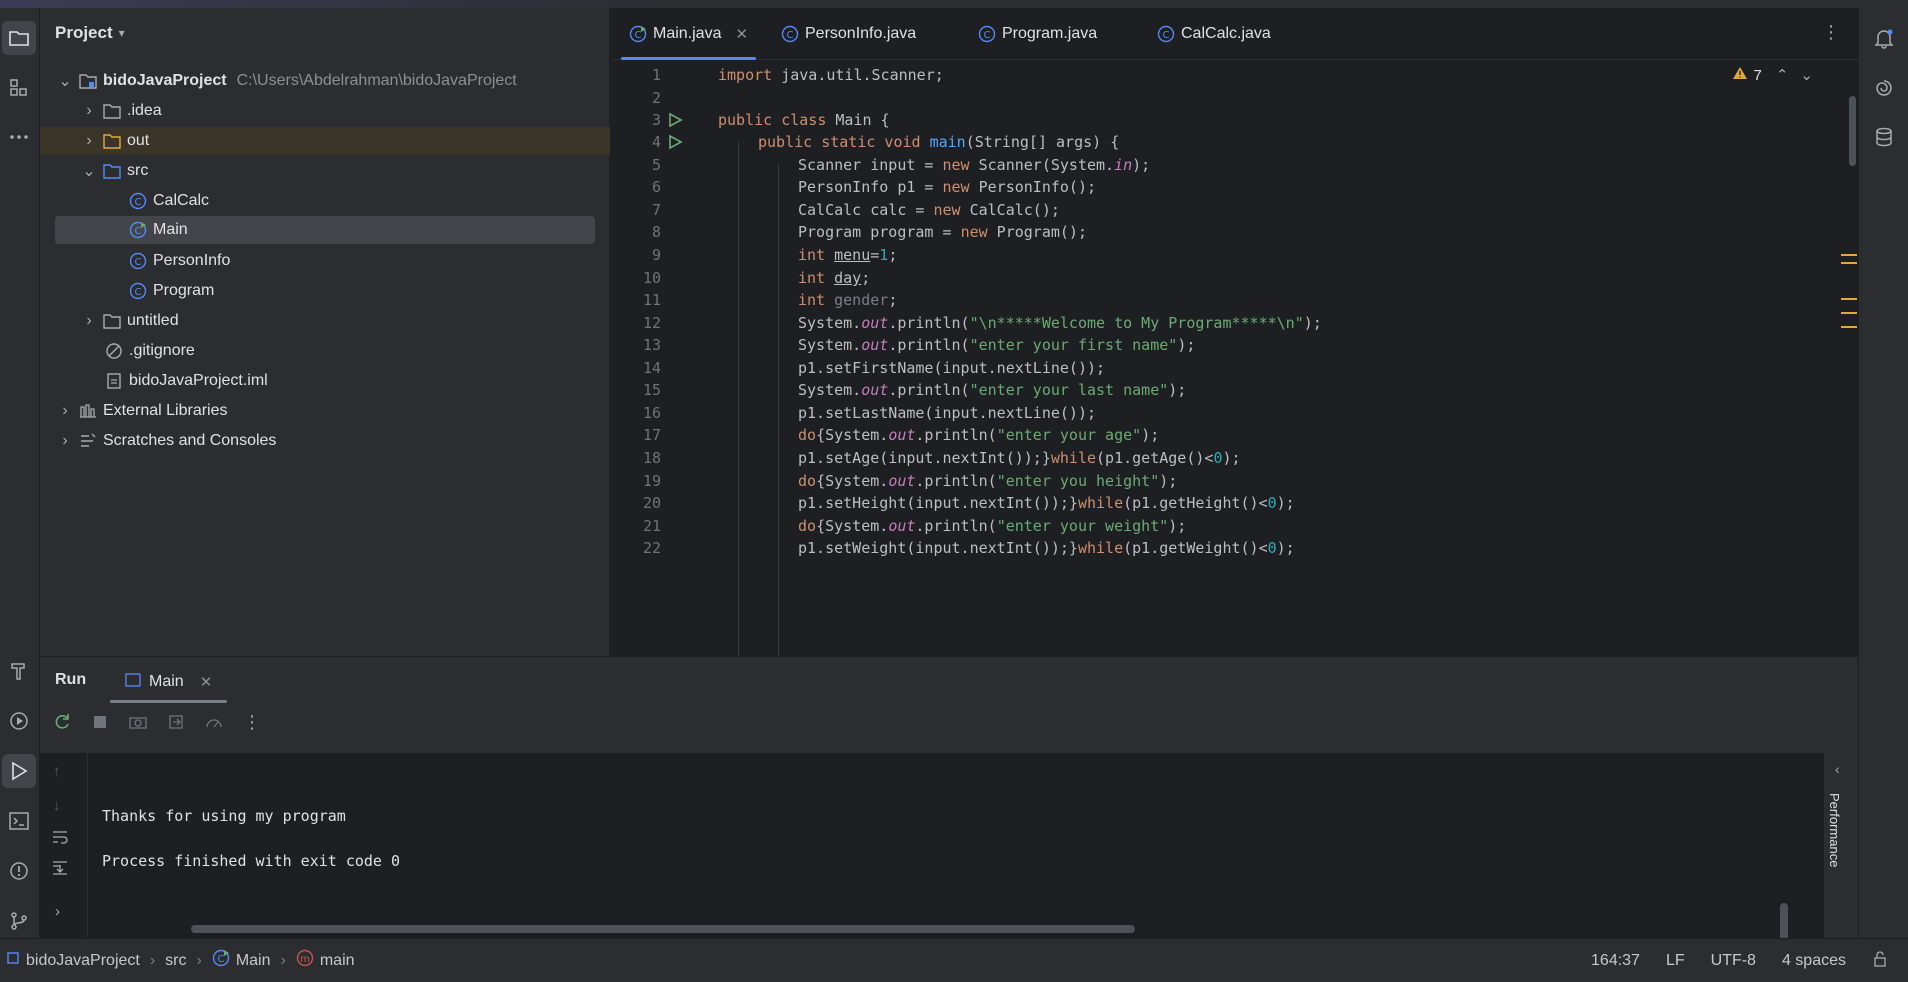 The width and height of the screenshot is (1908, 982). What do you see at coordinates (138, 722) in the screenshot?
I see `camera-icon` at bounding box center [138, 722].